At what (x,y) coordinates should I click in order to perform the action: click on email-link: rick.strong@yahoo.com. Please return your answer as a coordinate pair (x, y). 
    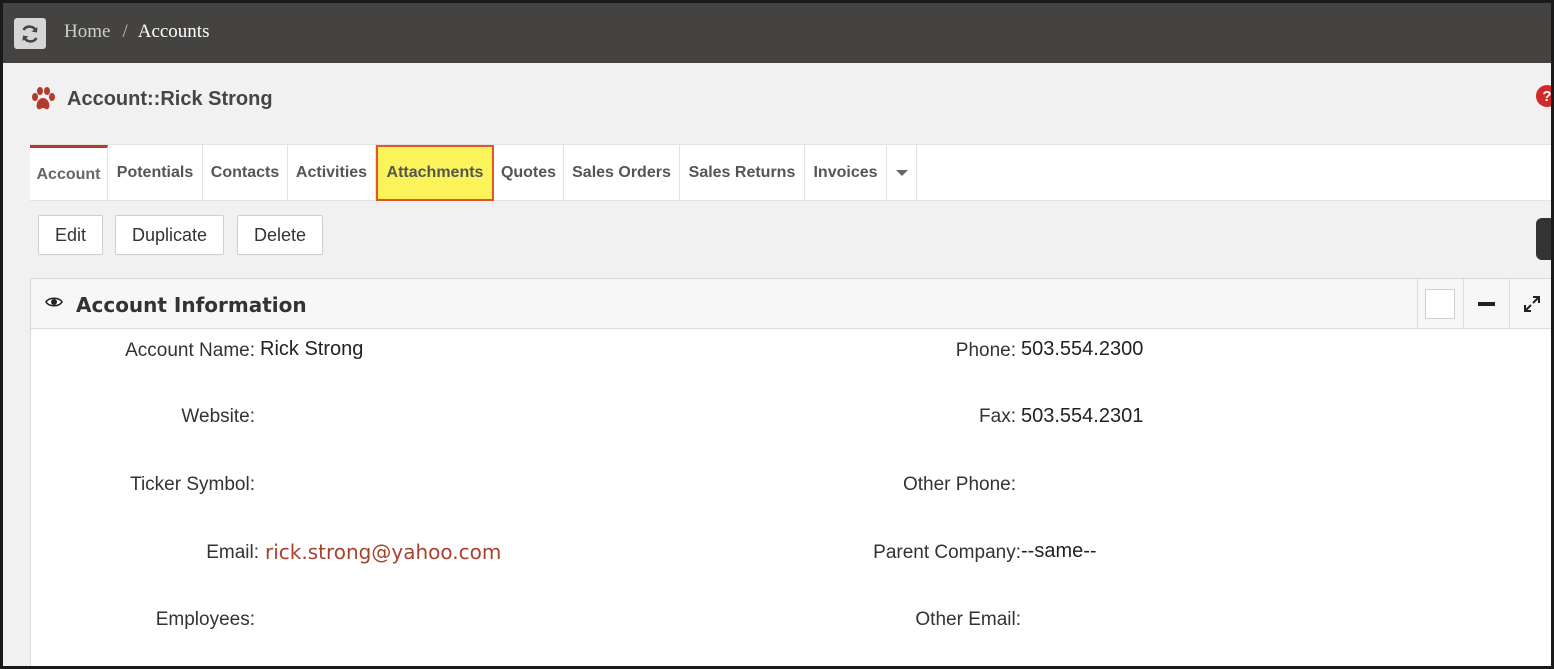
    Looking at the image, I should click on (383, 552).